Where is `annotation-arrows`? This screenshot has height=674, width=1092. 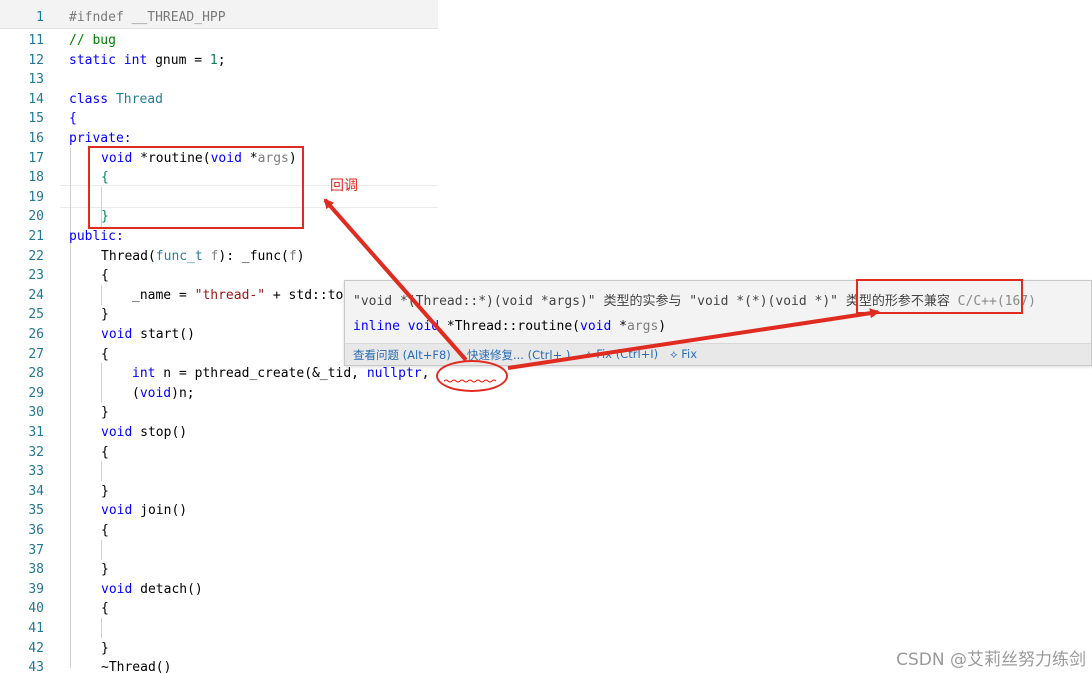
annotation-arrows is located at coordinates (601, 284).